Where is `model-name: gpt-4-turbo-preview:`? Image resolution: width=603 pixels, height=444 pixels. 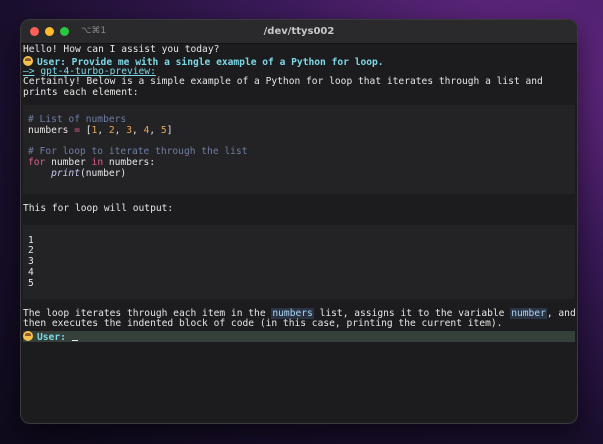
model-name: gpt-4-turbo-preview: is located at coordinates (98, 71).